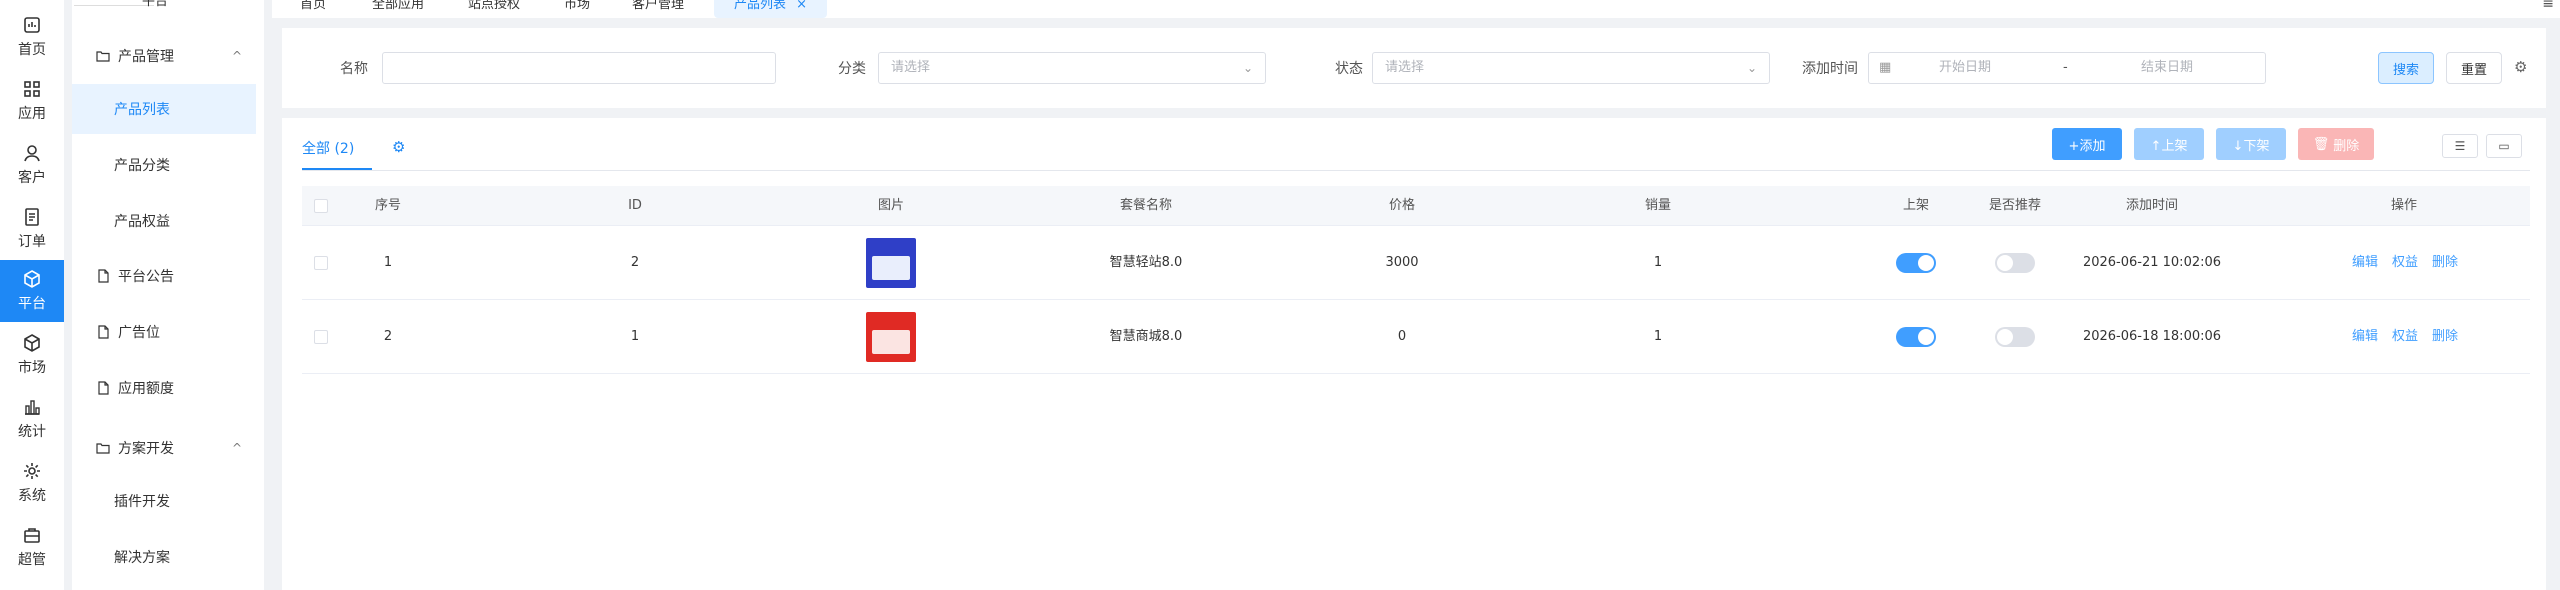 This screenshot has width=2560, height=590. What do you see at coordinates (168, 448) in the screenshot?
I see `group-solution-dev: 方案开发 ^` at bounding box center [168, 448].